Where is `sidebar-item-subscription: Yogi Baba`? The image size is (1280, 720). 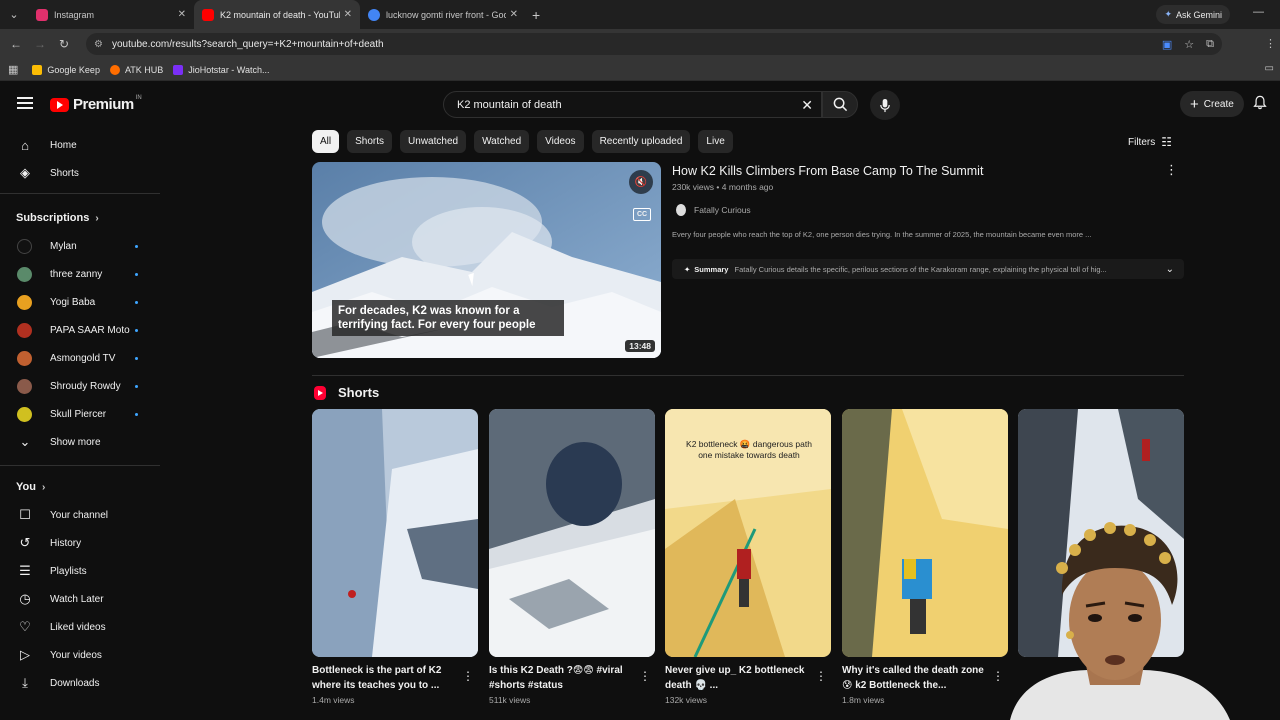
sidebar-item-subscription: Yogi Baba is located at coordinates (80, 302).